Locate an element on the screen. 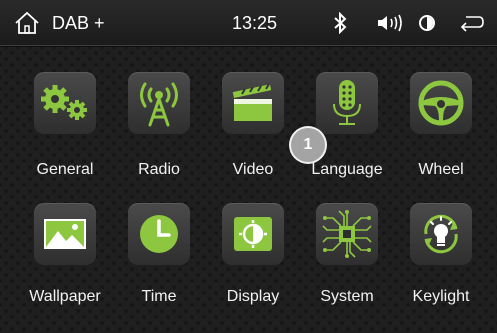  landscape-image-icon is located at coordinates (65, 234).